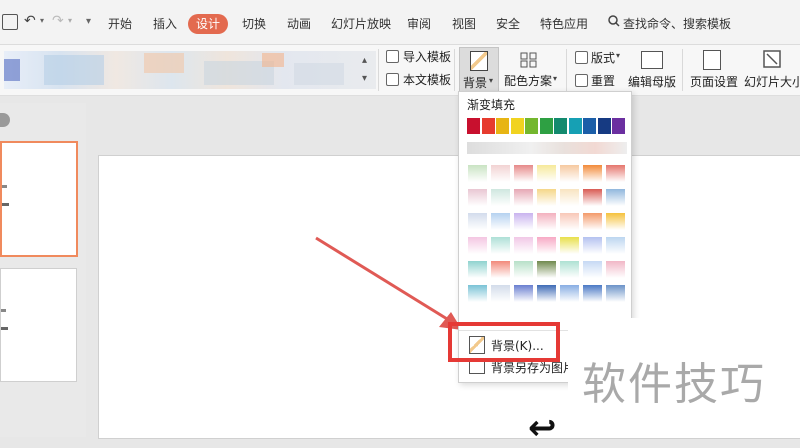 The image size is (800, 448). What do you see at coordinates (547, 148) in the screenshot?
I see `recent-colors-row` at bounding box center [547, 148].